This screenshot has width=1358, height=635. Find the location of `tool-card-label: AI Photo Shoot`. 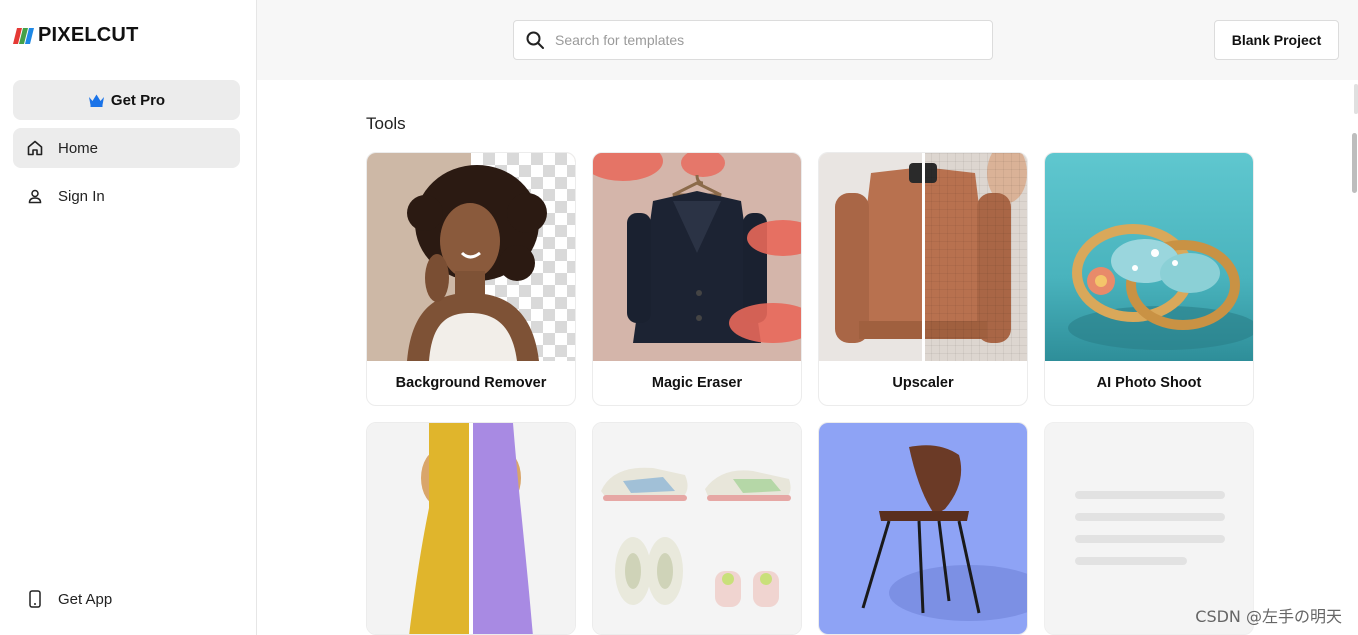

tool-card-label: AI Photo Shoot is located at coordinates (1149, 383).